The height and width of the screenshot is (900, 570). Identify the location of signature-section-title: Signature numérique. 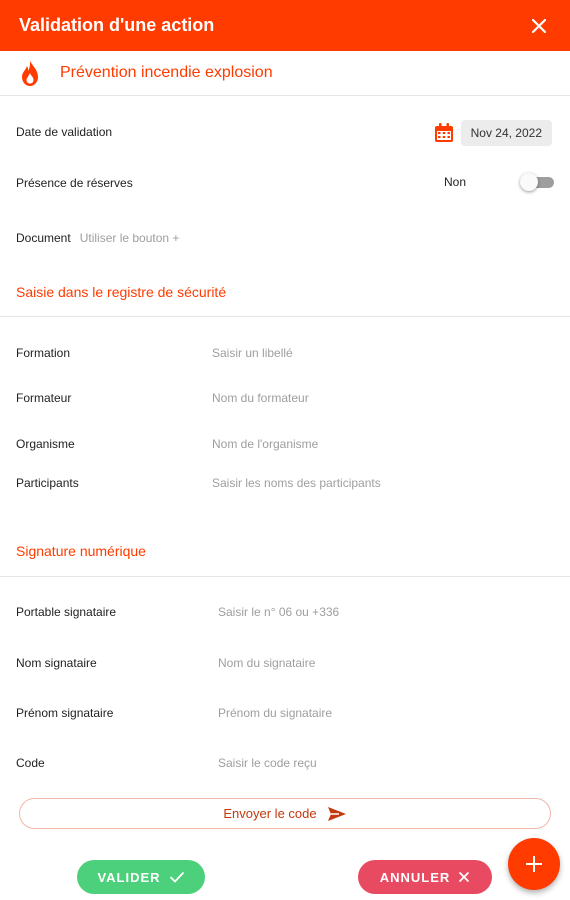
(81, 551).